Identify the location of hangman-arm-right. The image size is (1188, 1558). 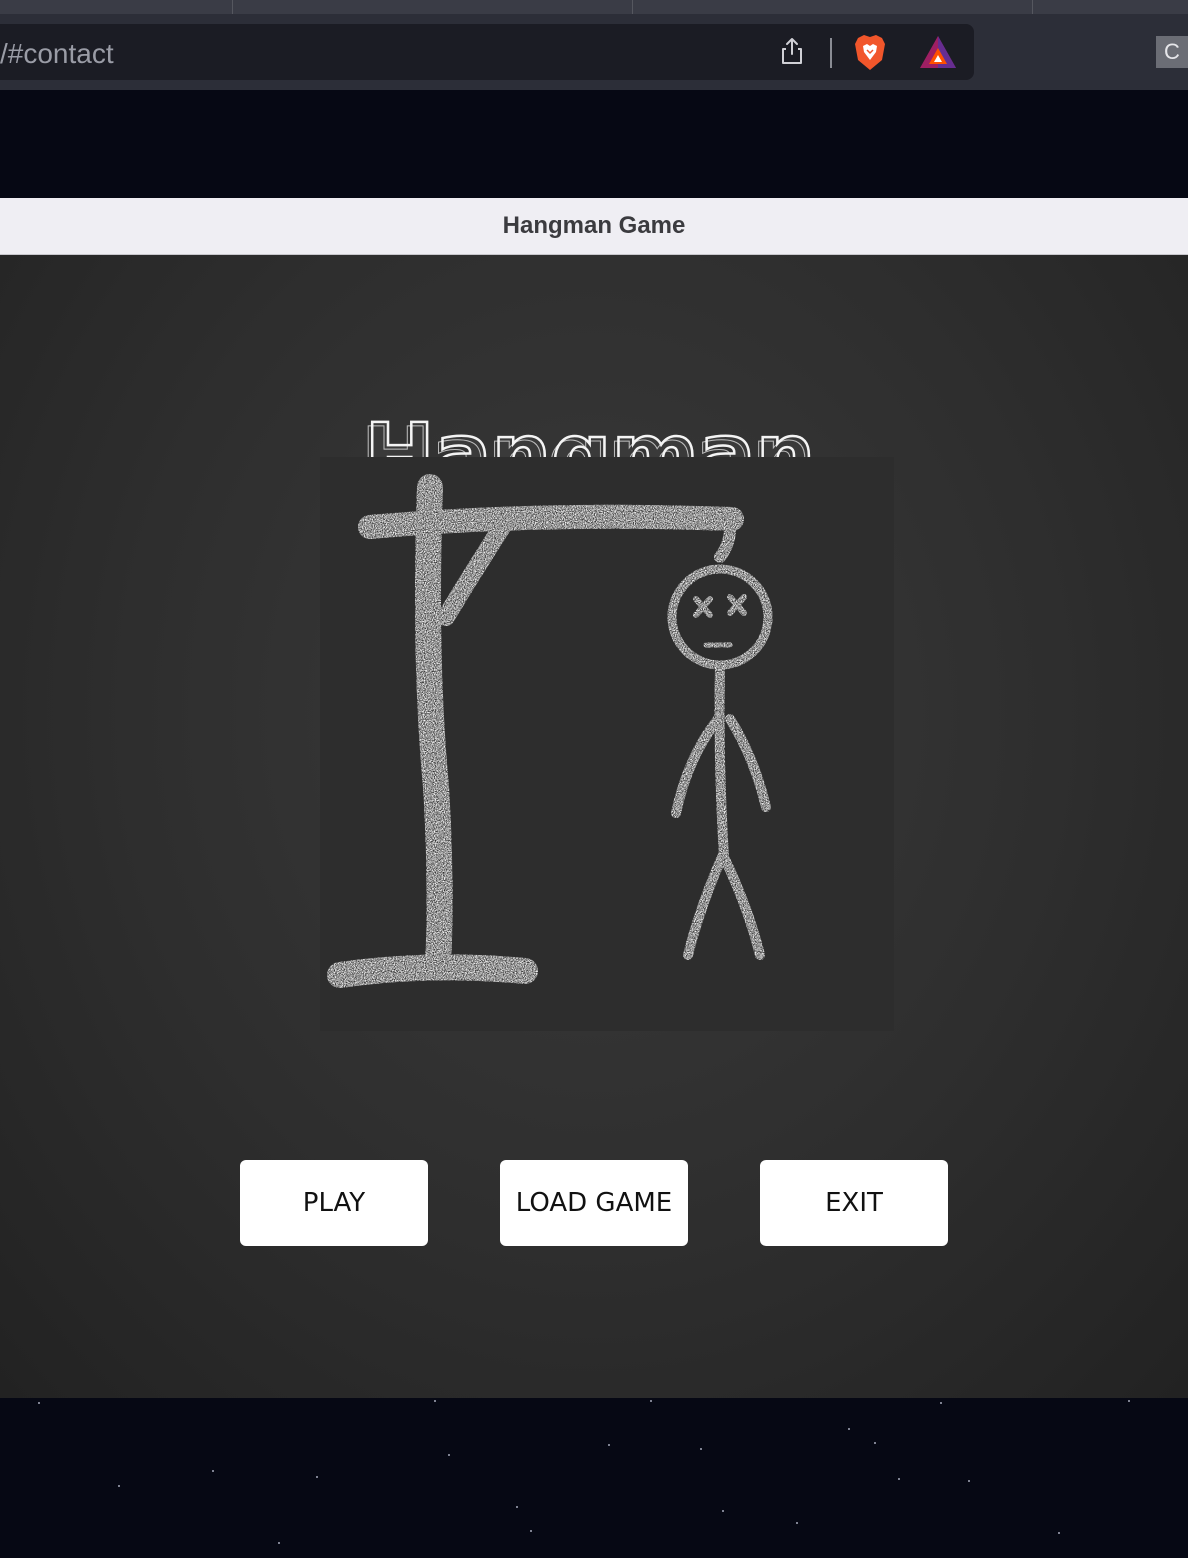
(748, 763).